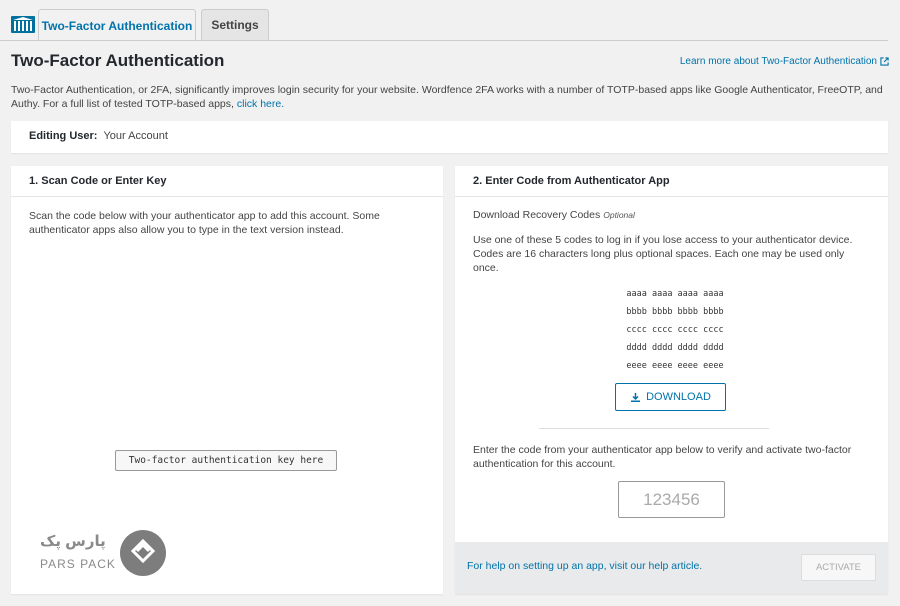 The height and width of the screenshot is (606, 900). I want to click on editing-user-card: Editing User: Your Account, so click(449, 137).